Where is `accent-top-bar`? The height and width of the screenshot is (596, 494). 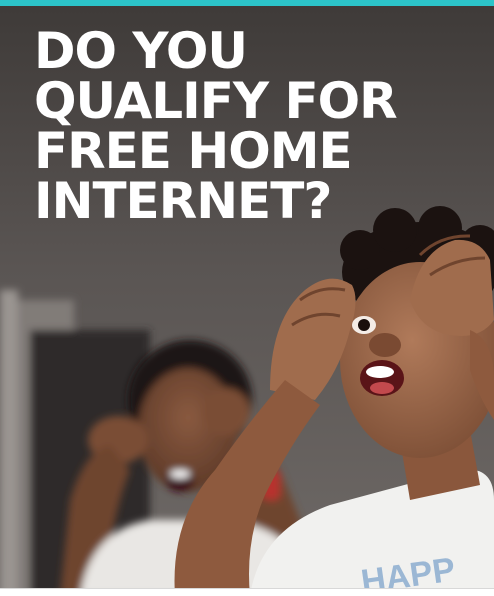
accent-top-bar is located at coordinates (247, 3).